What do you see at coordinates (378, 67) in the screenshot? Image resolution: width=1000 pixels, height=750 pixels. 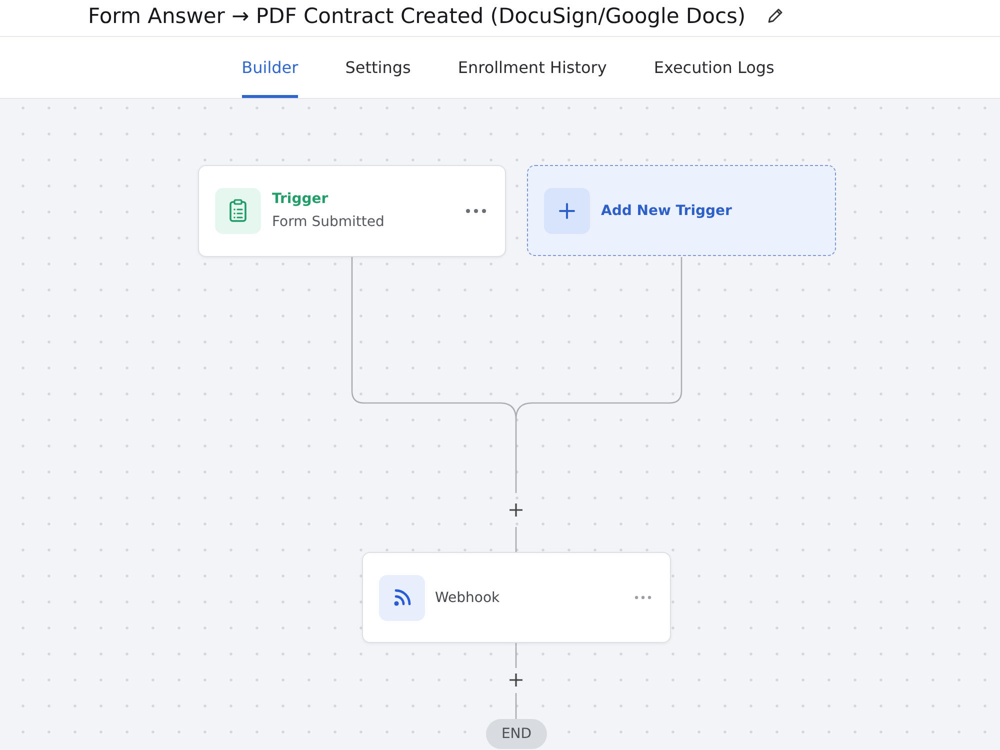 I see `tab: Settings` at bounding box center [378, 67].